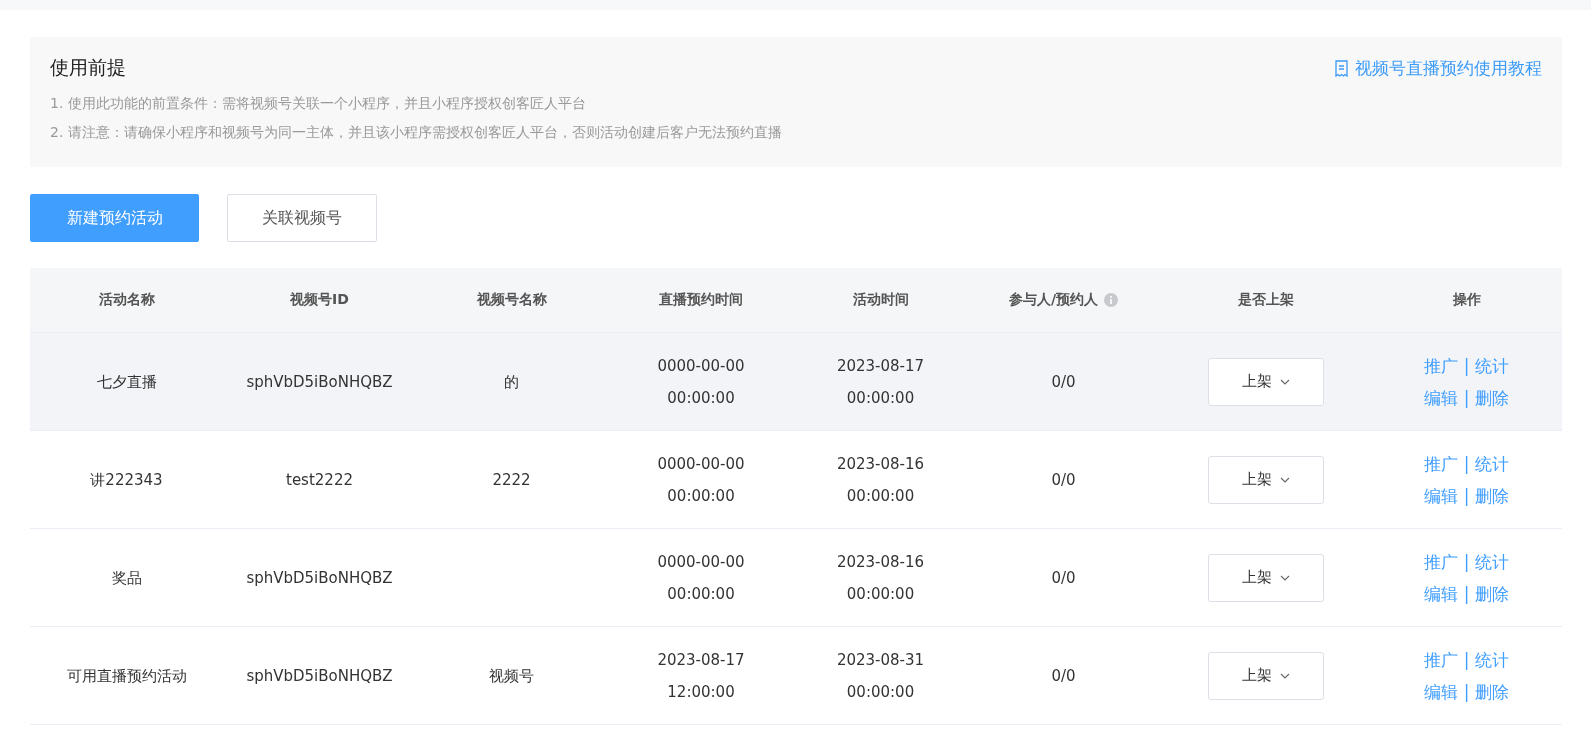 The width and height of the screenshot is (1591, 734). What do you see at coordinates (416, 132) in the screenshot?
I see `notice-text: 2. 请注意：请确保小程序和视频号为同一主体，并且该小程序需授权创客匠人平台，否则活动创建后客户无法预约直播` at bounding box center [416, 132].